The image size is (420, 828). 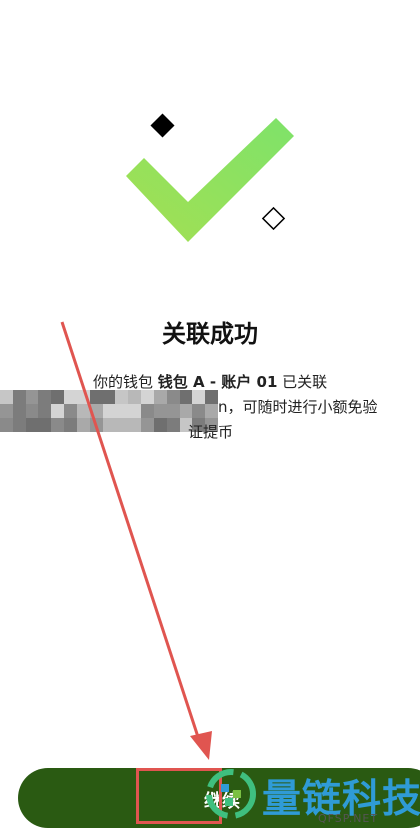 What do you see at coordinates (298, 407) in the screenshot?
I see `description-line-2: n，可随时进行小额免验` at bounding box center [298, 407].